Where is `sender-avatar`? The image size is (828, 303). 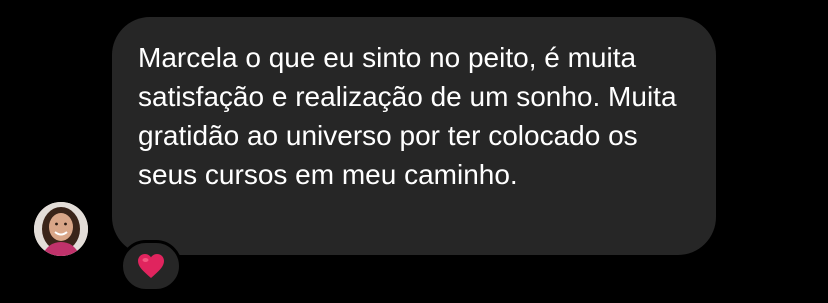
sender-avatar is located at coordinates (61, 229).